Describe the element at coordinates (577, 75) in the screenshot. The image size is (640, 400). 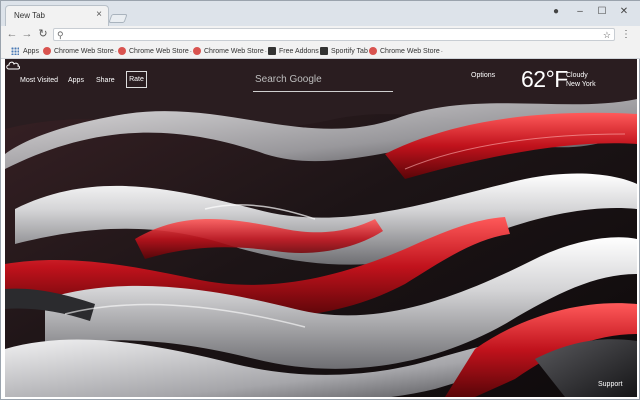
I see `weather-condition: Cloudy` at that location.